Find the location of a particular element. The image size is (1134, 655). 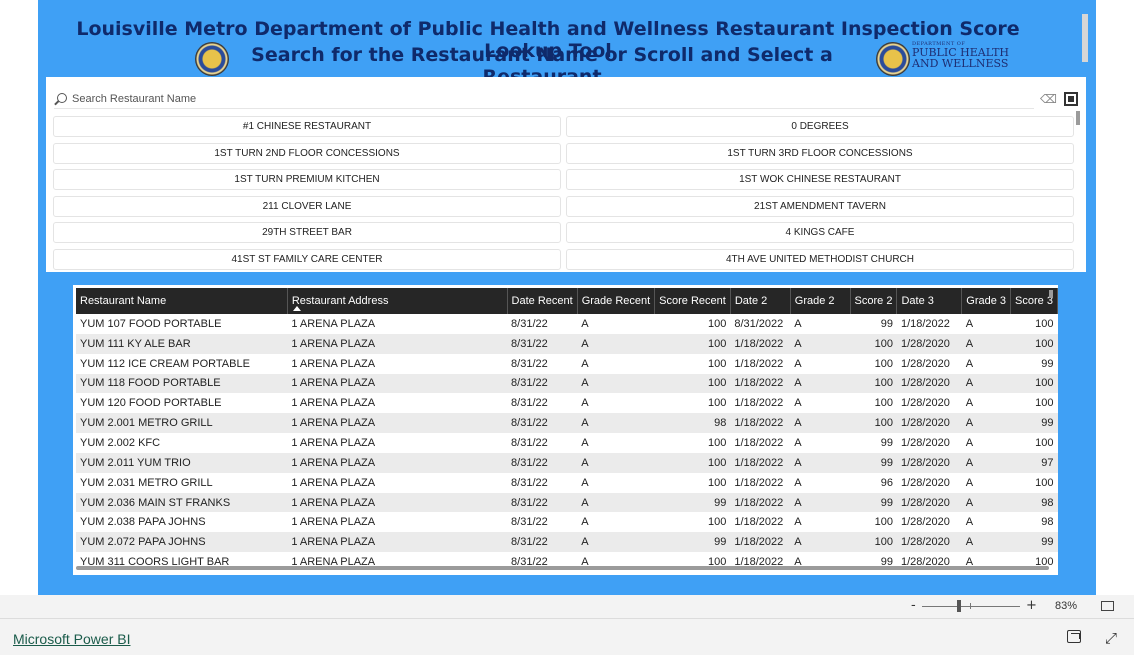

zoom-slider-thumb is located at coordinates (959, 606).